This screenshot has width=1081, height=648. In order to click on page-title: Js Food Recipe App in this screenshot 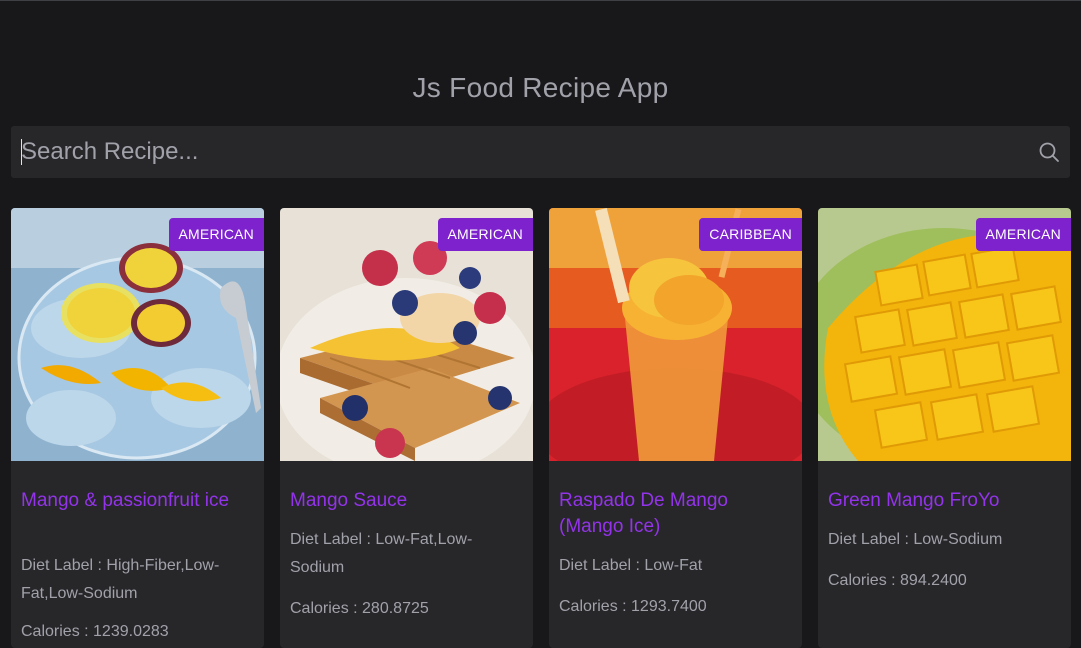, I will do `click(540, 87)`.